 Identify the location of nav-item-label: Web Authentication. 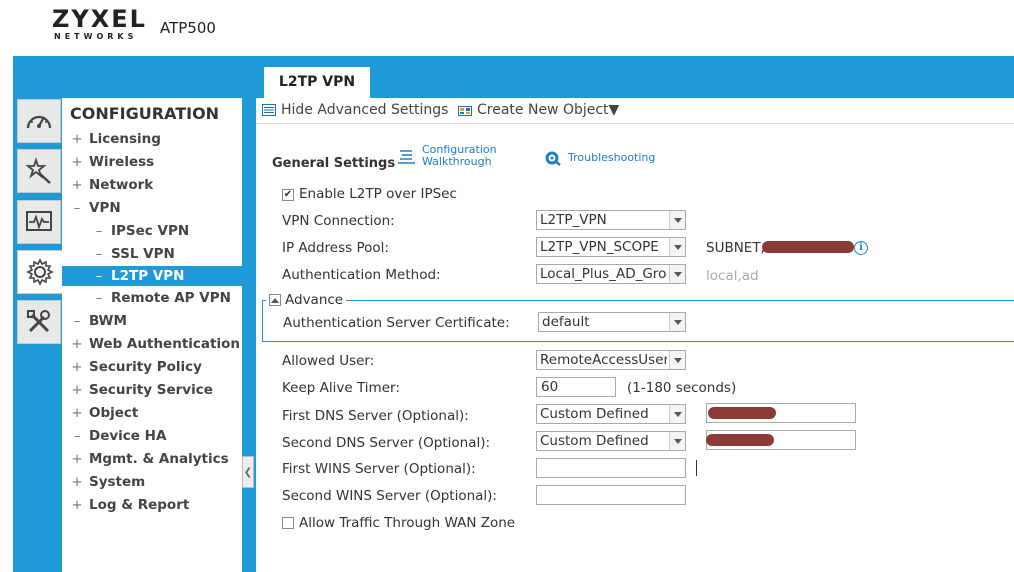
(164, 344).